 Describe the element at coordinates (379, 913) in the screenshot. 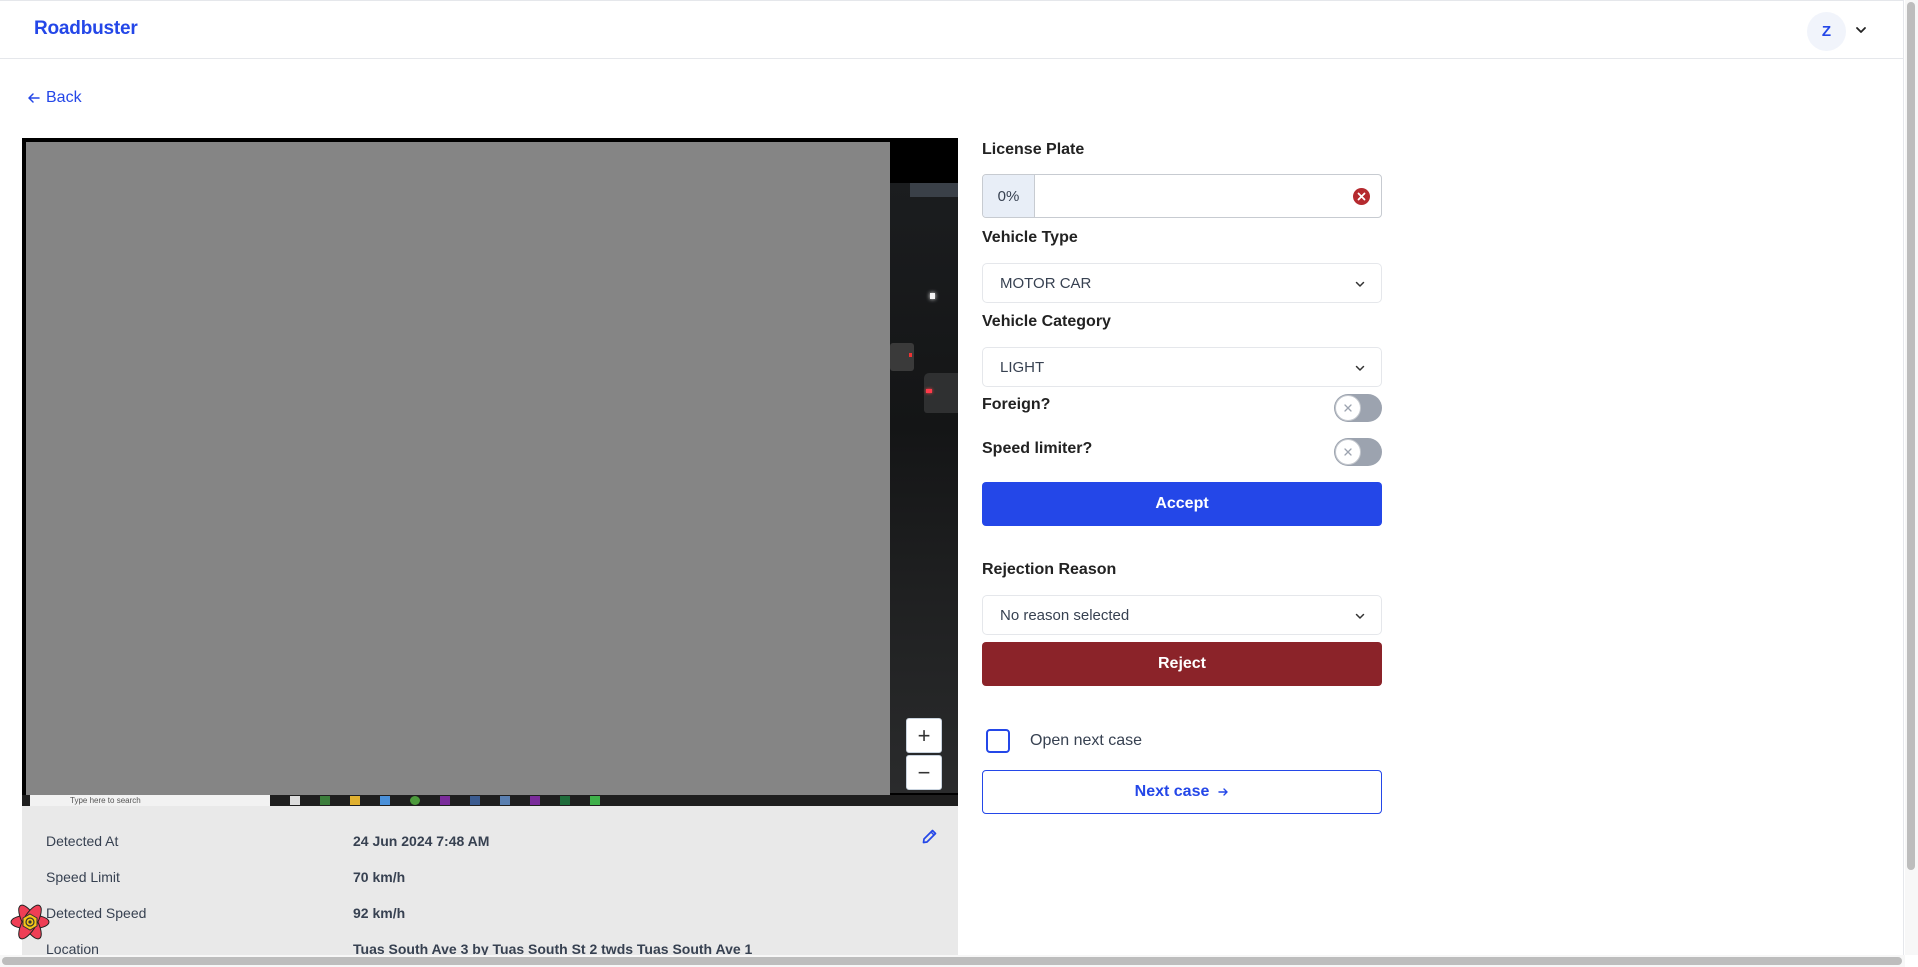

I see `detail-value: 92 km/h` at that location.